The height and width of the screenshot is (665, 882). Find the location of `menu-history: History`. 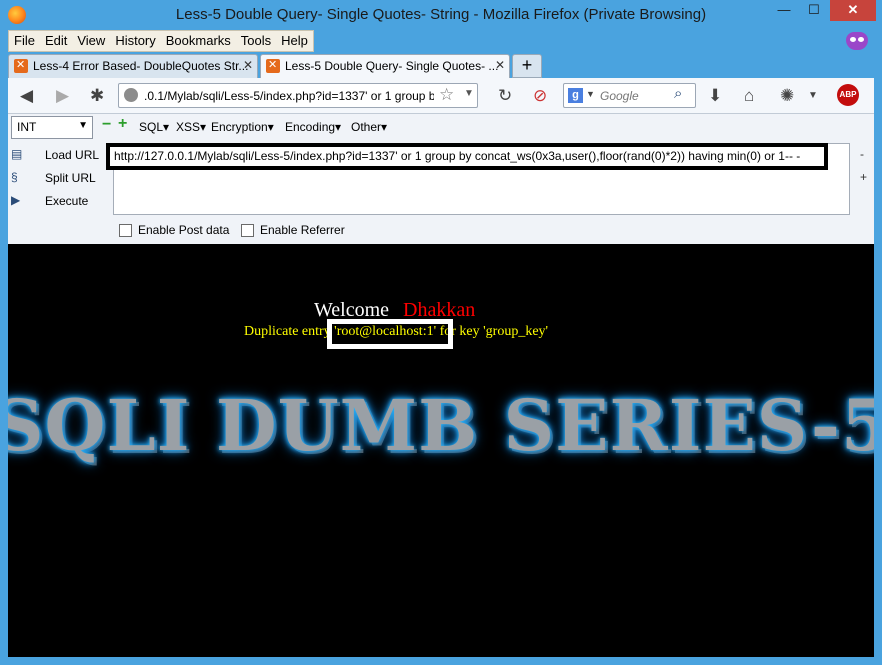

menu-history: History is located at coordinates (135, 41).